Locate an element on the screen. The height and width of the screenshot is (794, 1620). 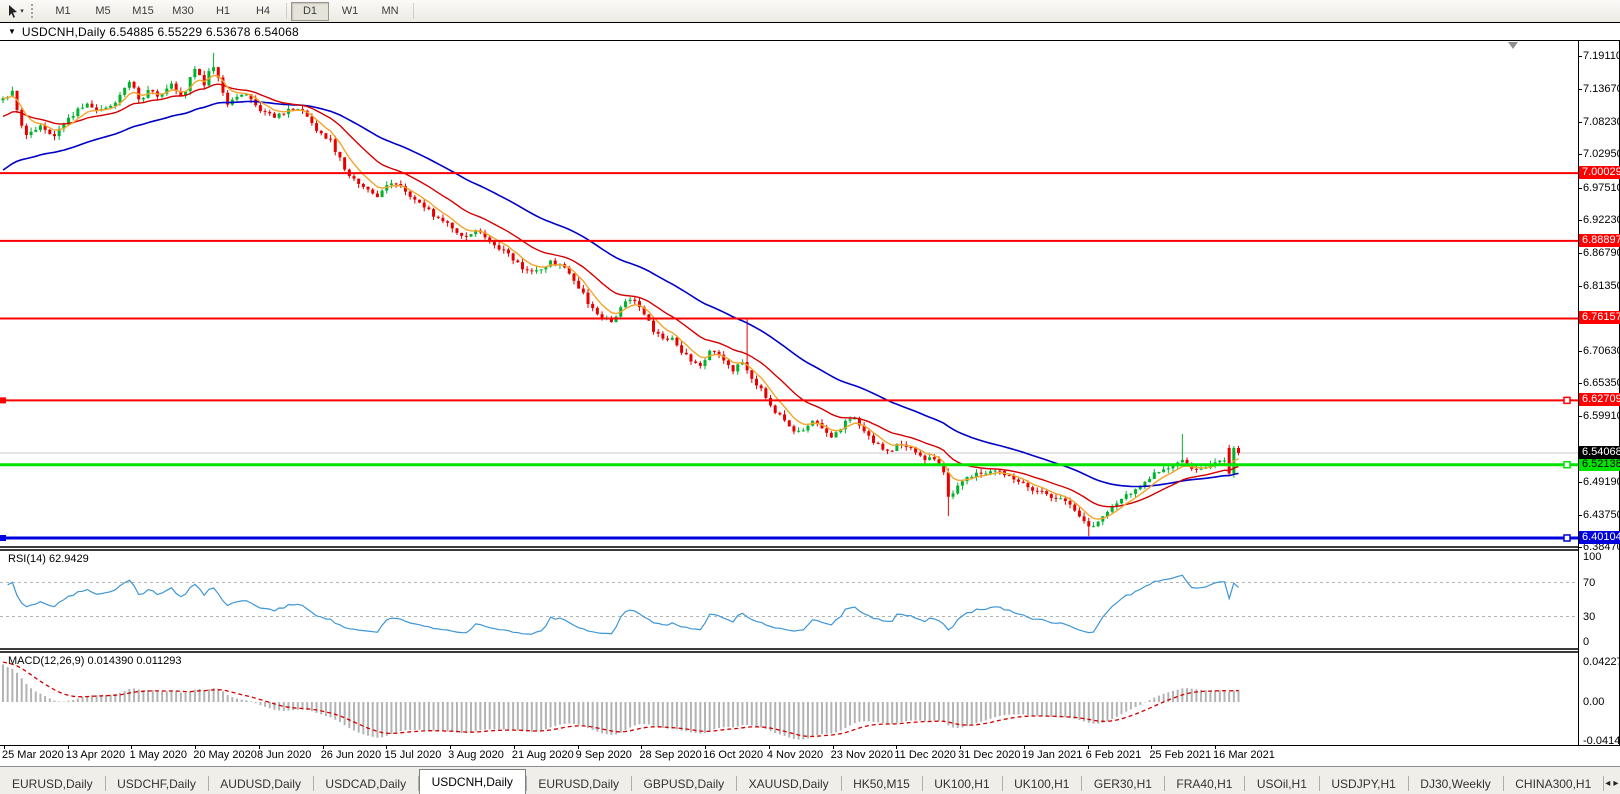
rsi-axis-tick: 70 is located at coordinates (1589, 582).